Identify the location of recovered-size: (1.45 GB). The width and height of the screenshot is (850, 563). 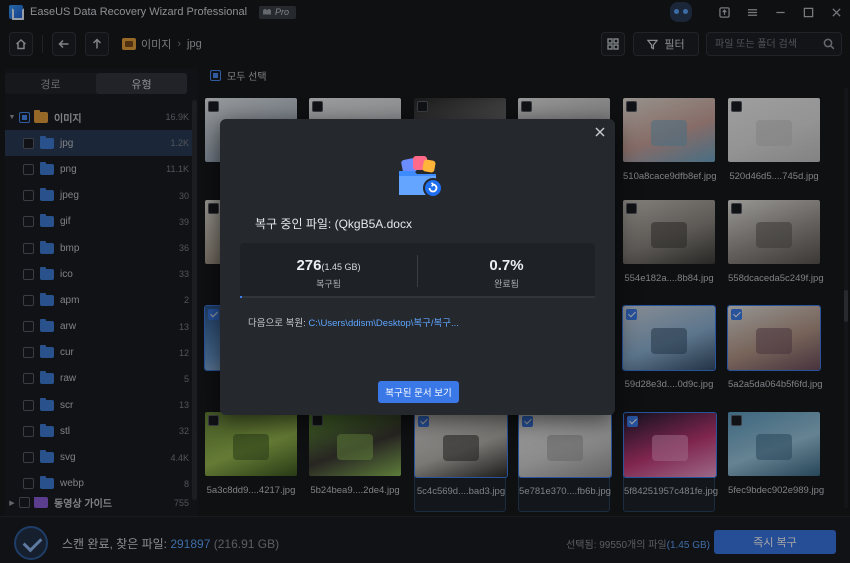
(341, 267).